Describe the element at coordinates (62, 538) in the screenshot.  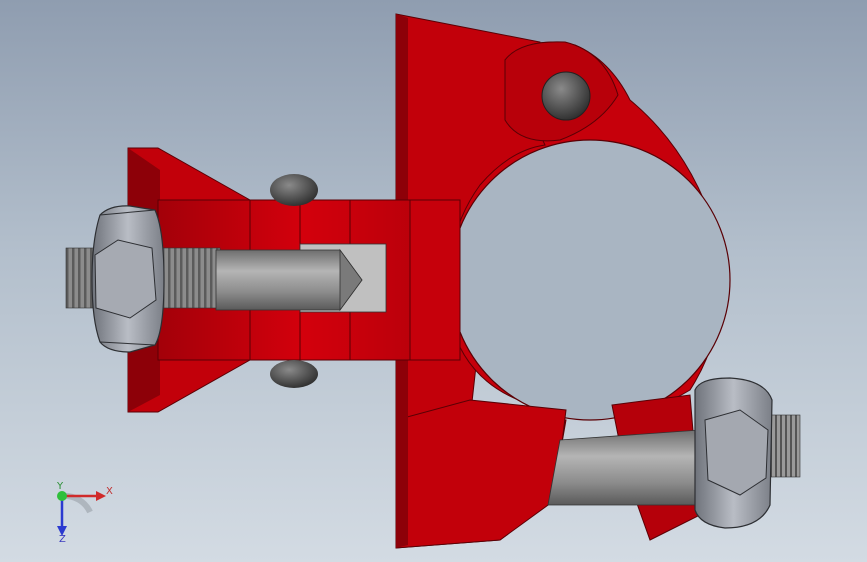
I see `z-axis-label: Z` at that location.